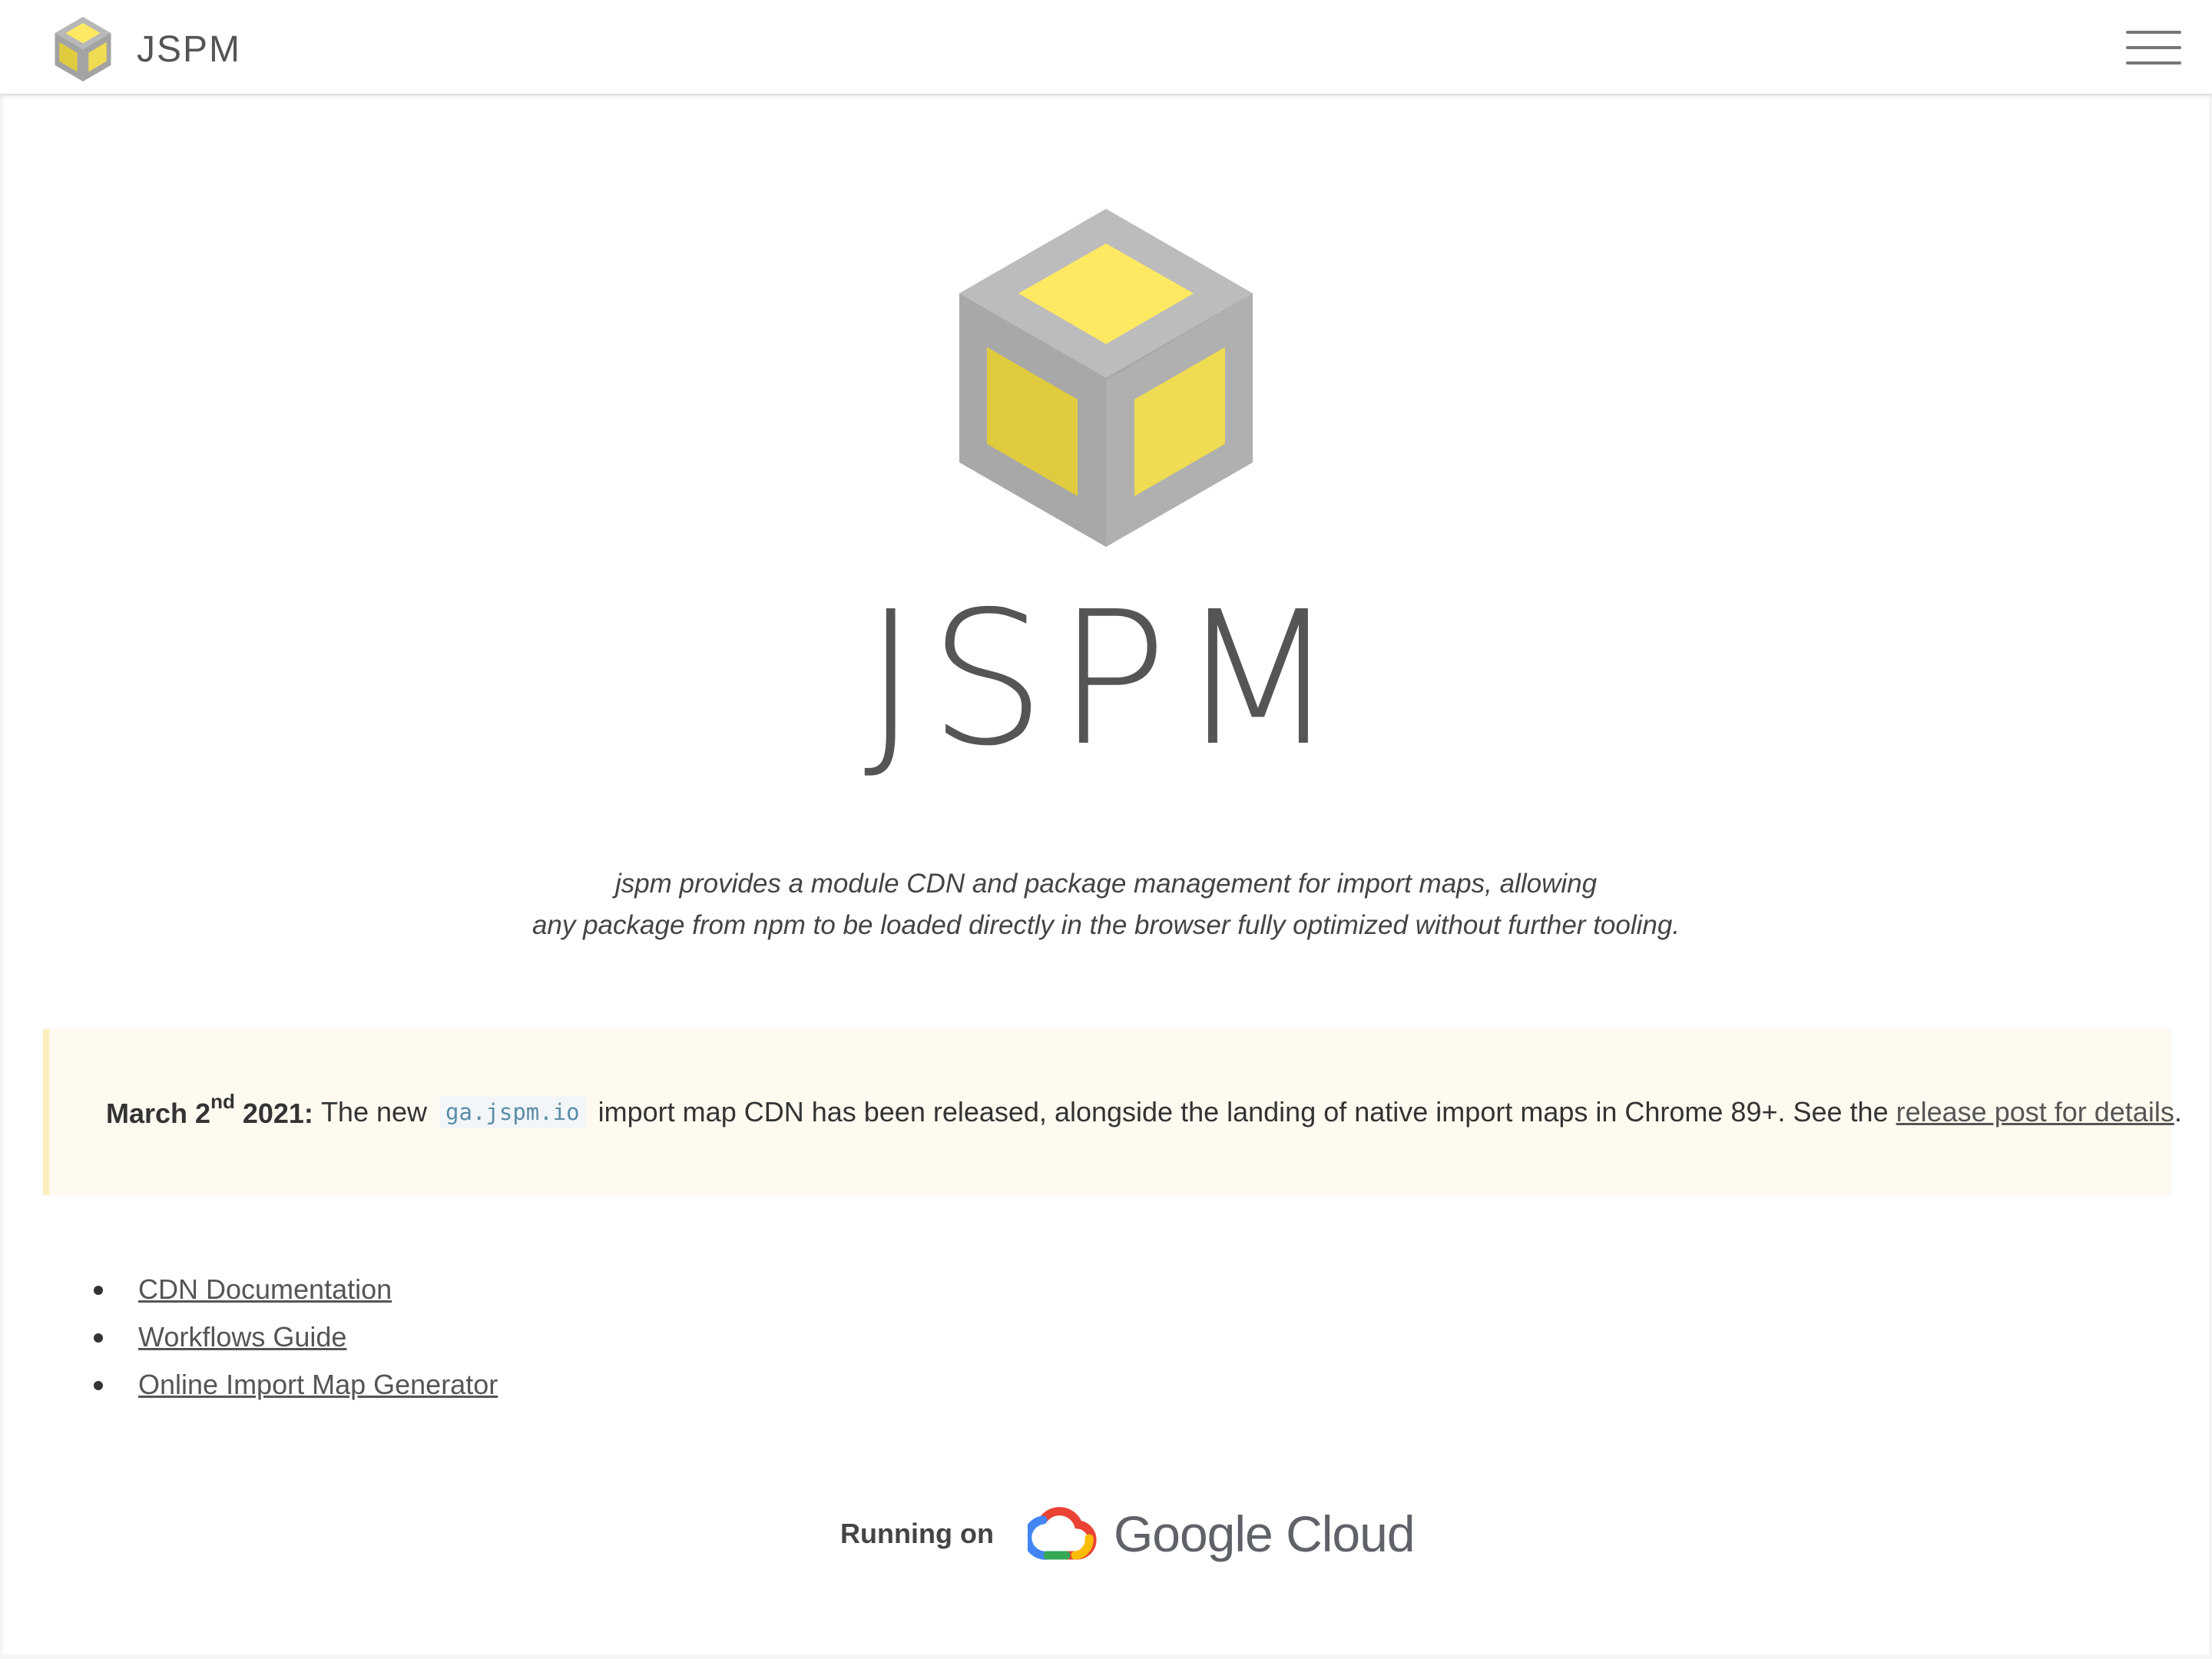 Image resolution: width=2212 pixels, height=1659 pixels. What do you see at coordinates (1106, 679) in the screenshot?
I see `page-title: JSPM` at bounding box center [1106, 679].